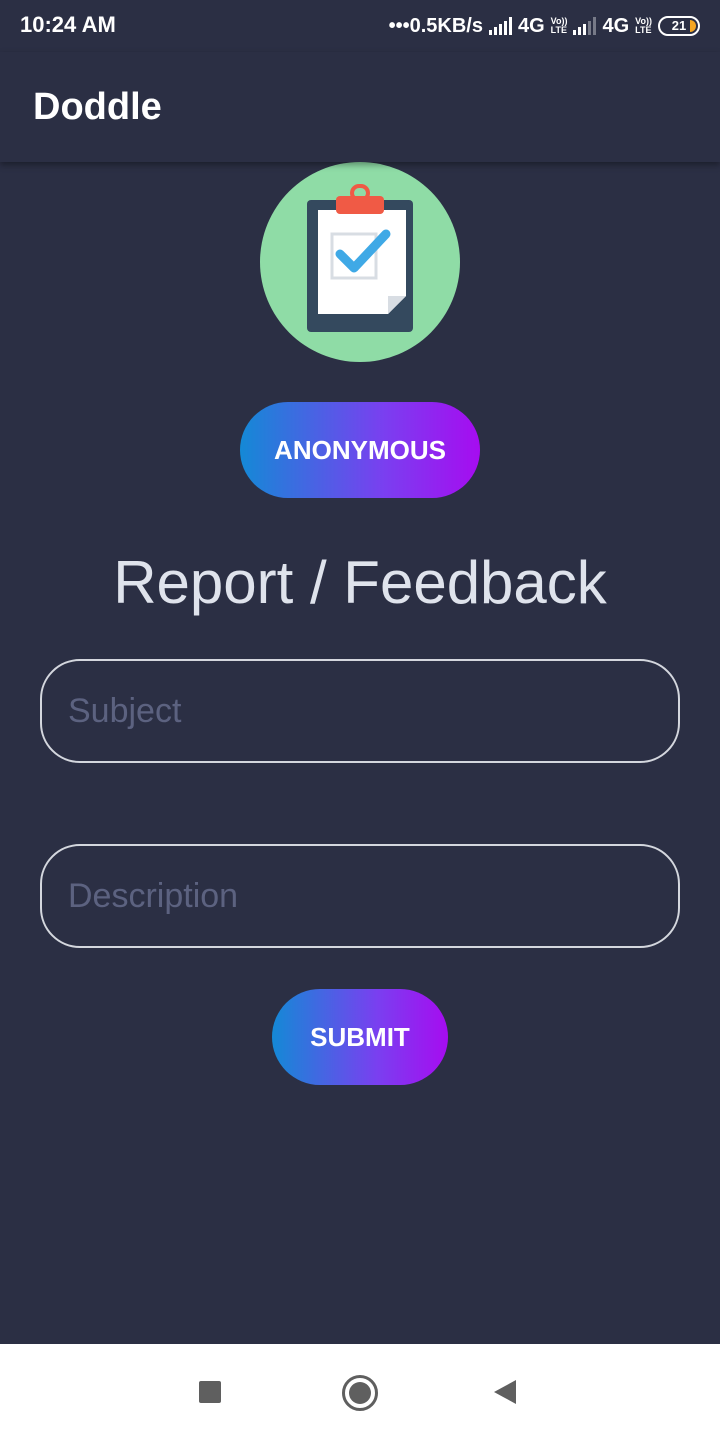 Image resolution: width=720 pixels, height=1440 pixels. I want to click on network-speed: •••0.5KB/s, so click(435, 25).